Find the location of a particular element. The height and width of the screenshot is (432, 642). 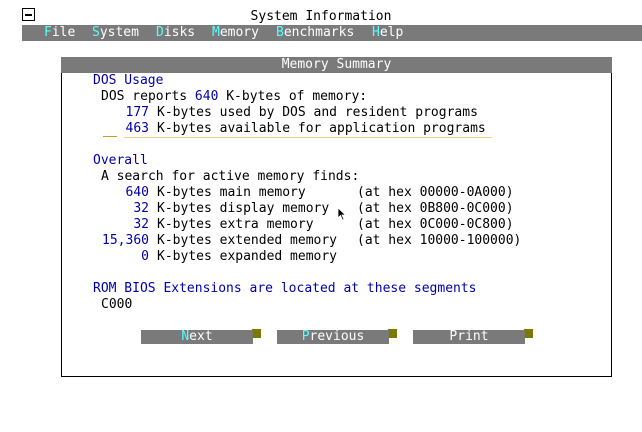

overall-row-label: K-bytes extra memory is located at coordinates (235, 224).